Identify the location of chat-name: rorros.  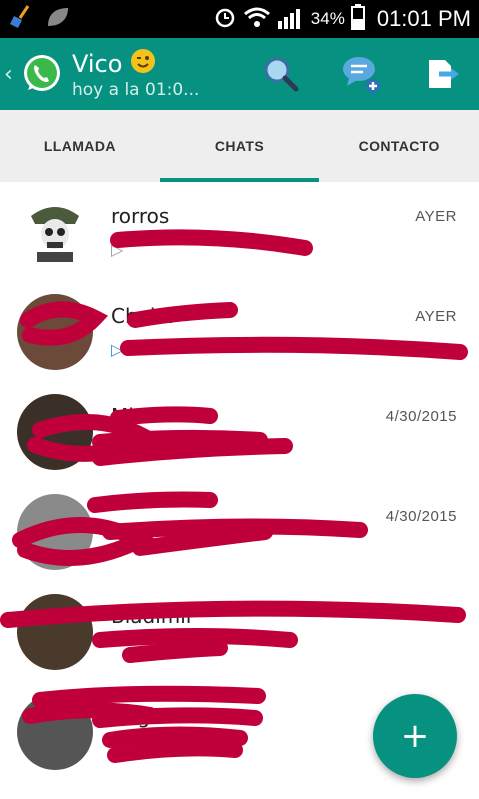
(140, 216).